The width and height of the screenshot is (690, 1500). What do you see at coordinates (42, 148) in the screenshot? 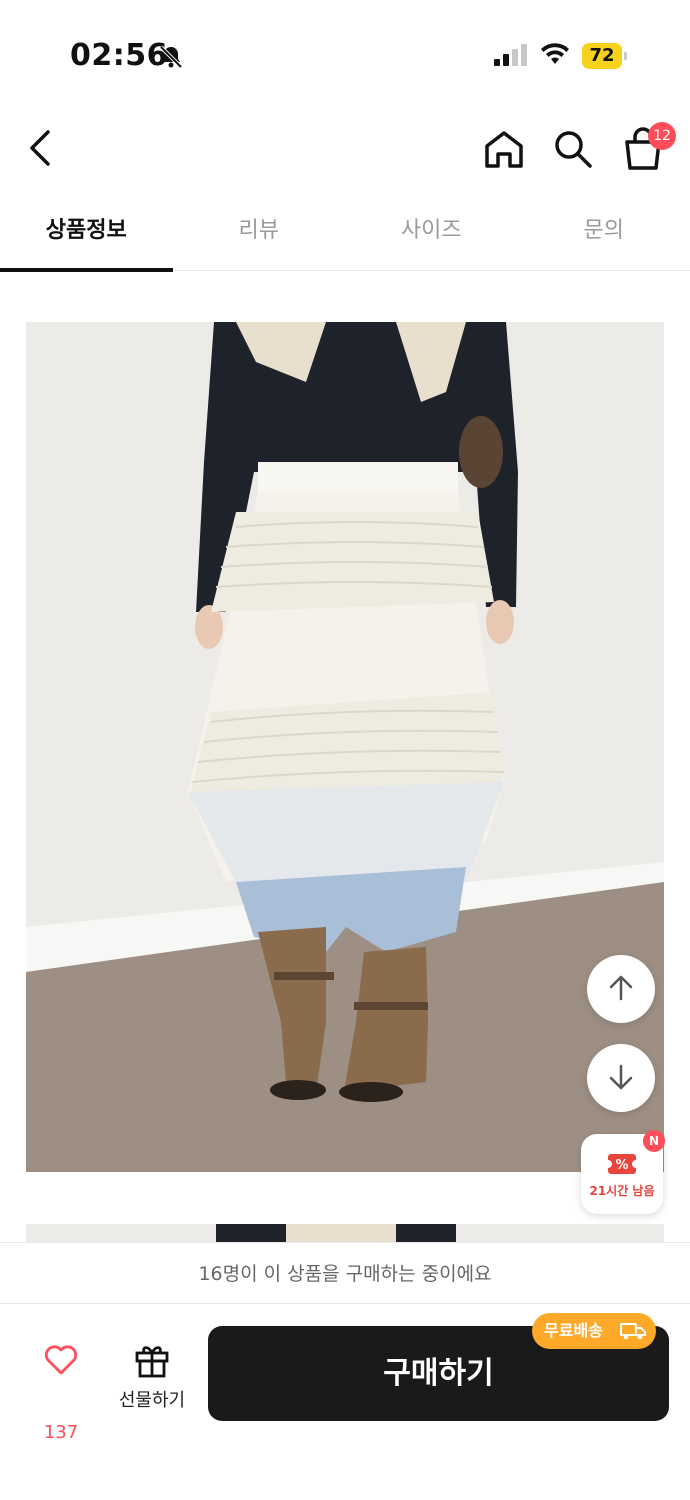
I see `back-icon` at bounding box center [42, 148].